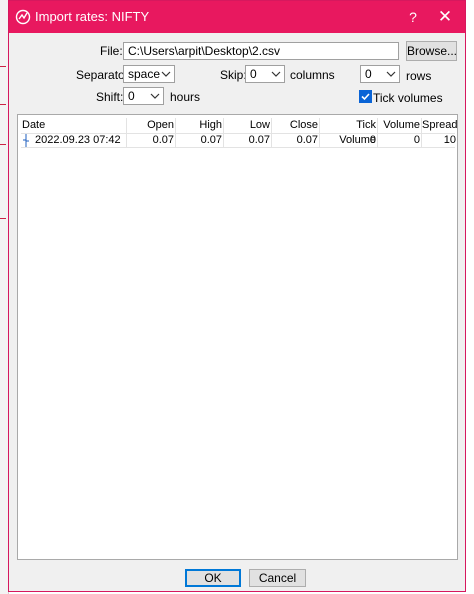 The width and height of the screenshot is (474, 594). I want to click on app-logo-icon, so click(23, 17).